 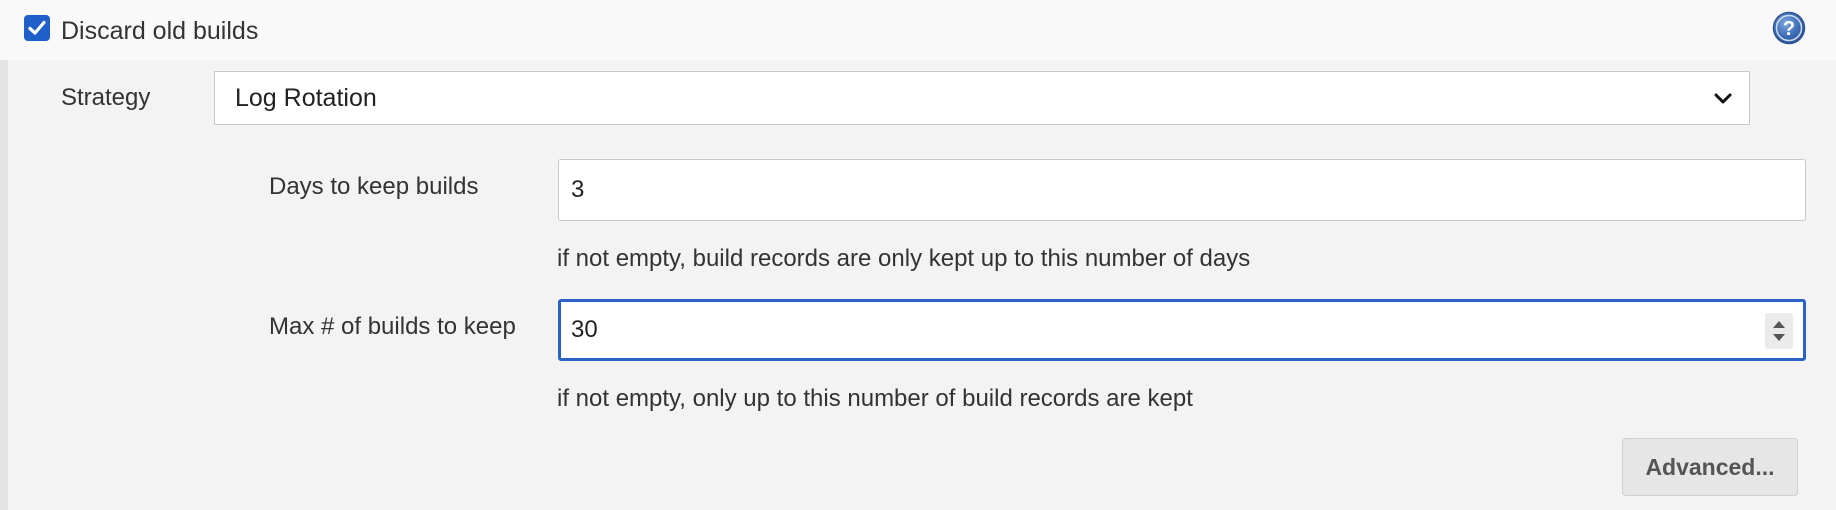 I want to click on discard-old-builds-label: Discard old builds, so click(x=159, y=31).